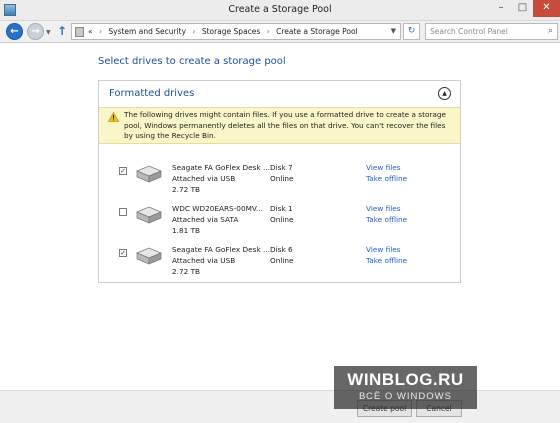  Describe the element at coordinates (123, 212) in the screenshot. I see `drive-checkbox` at that location.